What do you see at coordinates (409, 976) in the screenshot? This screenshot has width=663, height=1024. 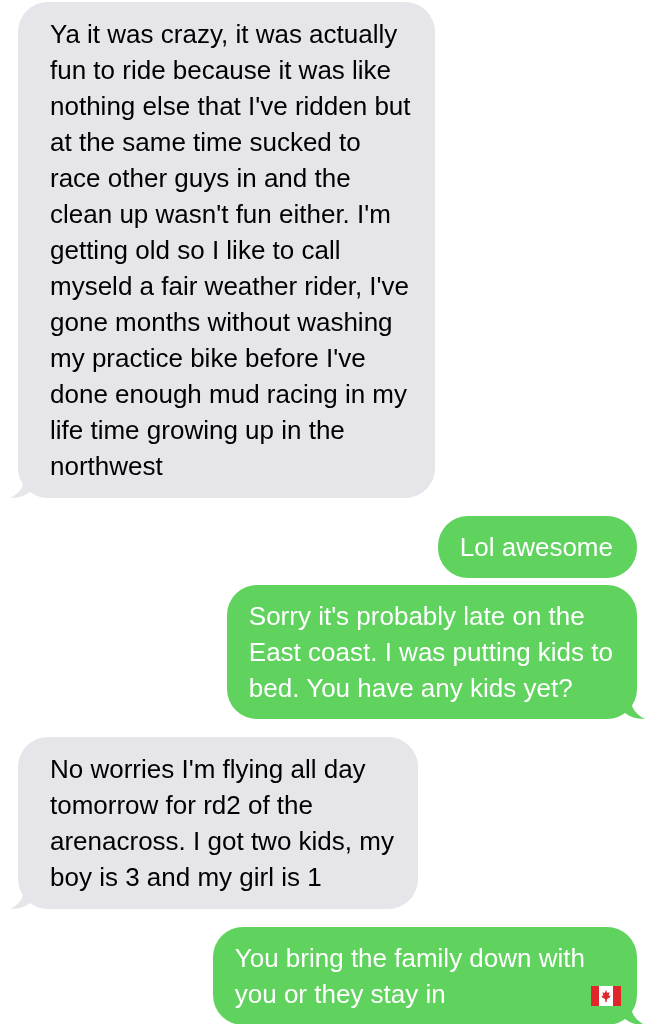 I see `message-text: You bring the family down with you or they stay in` at bounding box center [409, 976].